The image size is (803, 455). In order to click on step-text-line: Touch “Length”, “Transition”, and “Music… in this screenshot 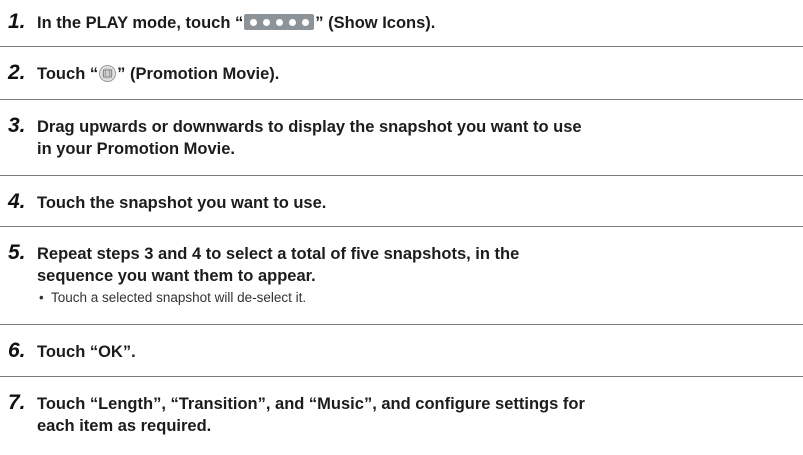, I will do `click(311, 404)`.